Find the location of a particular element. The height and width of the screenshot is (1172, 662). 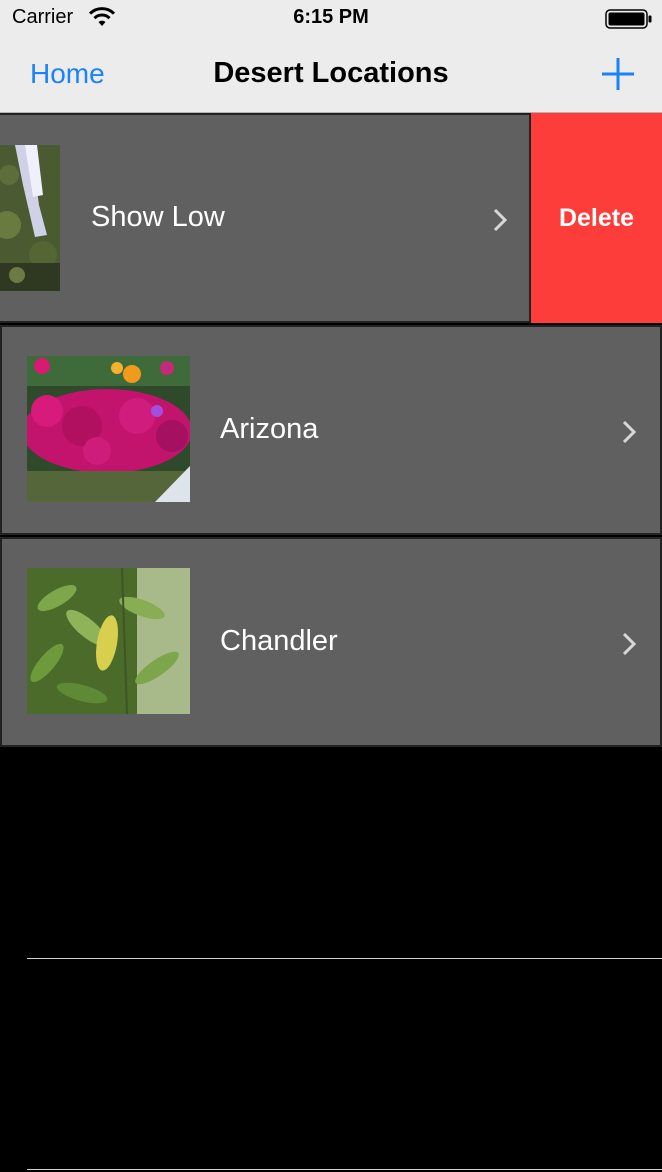

table-row-content: Show Low is located at coordinates (265, 218).